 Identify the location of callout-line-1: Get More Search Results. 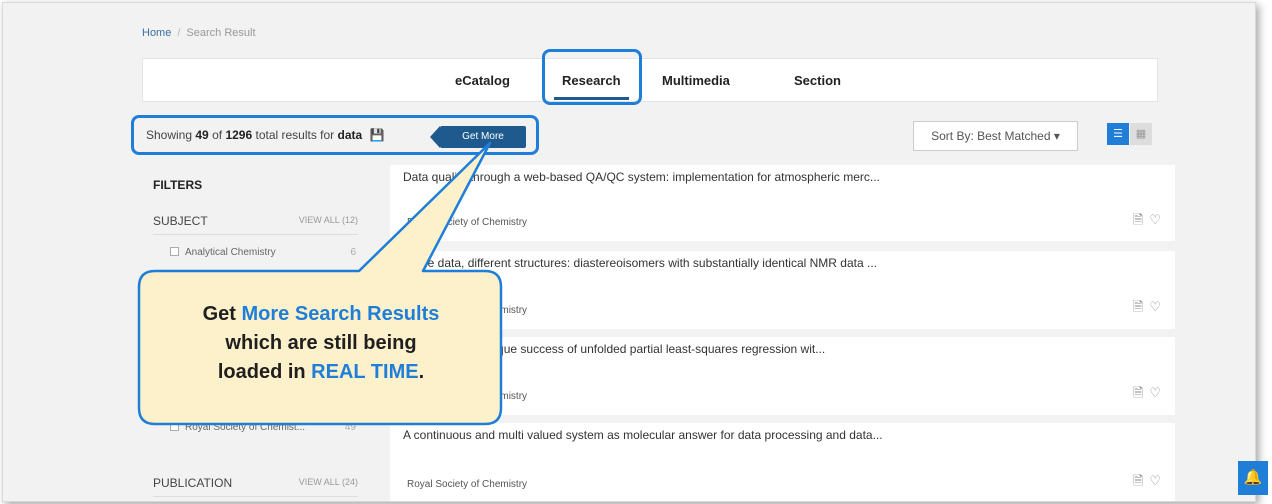
(321, 314).